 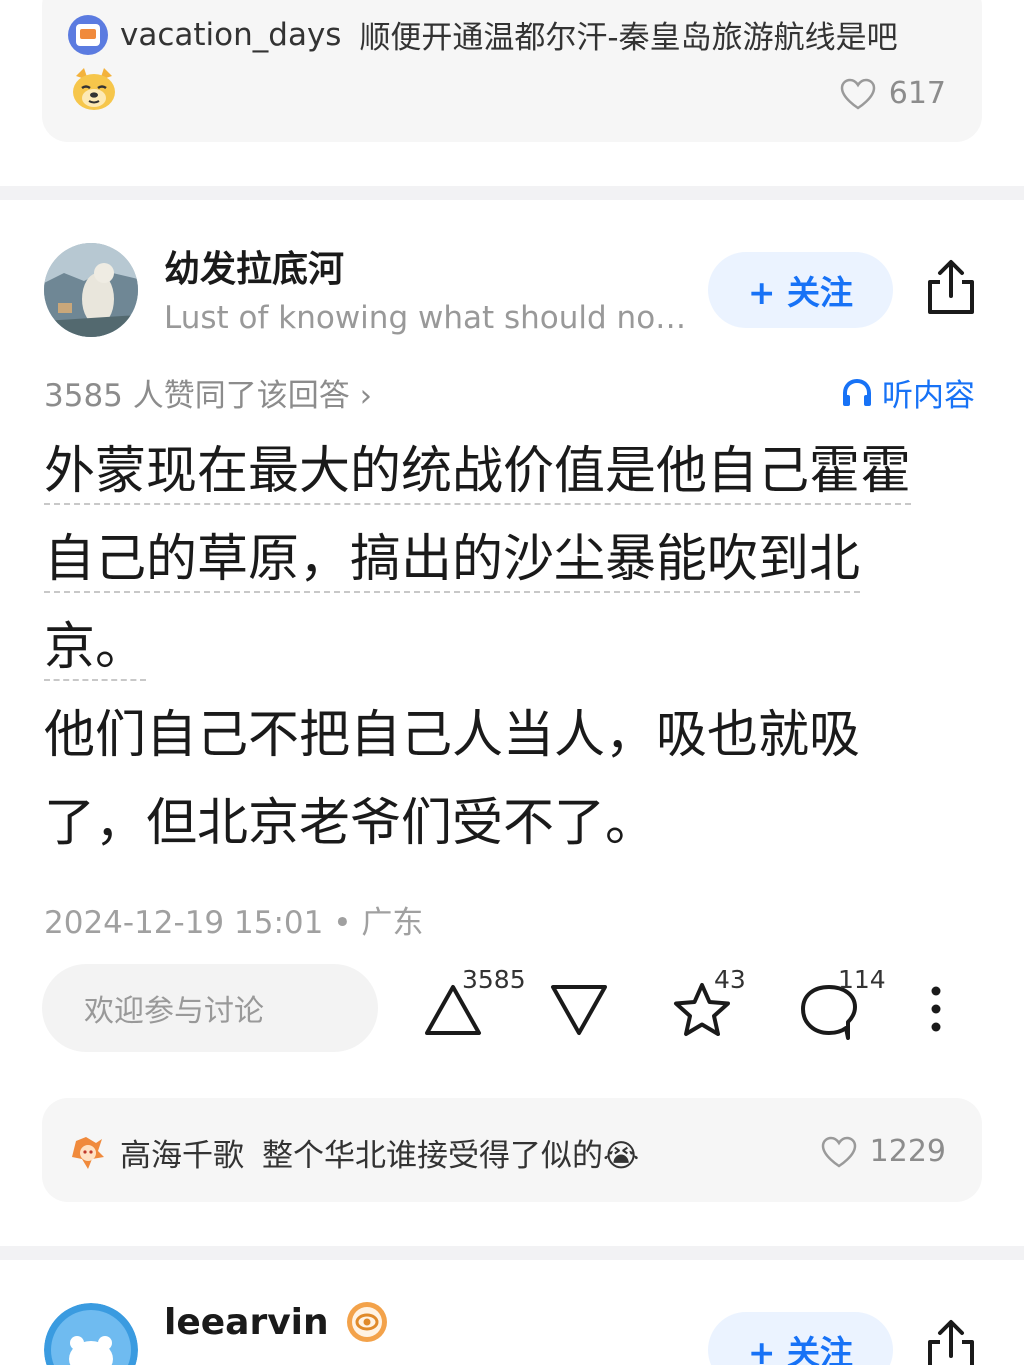 What do you see at coordinates (91, 290) in the screenshot?
I see `author-avatar` at bounding box center [91, 290].